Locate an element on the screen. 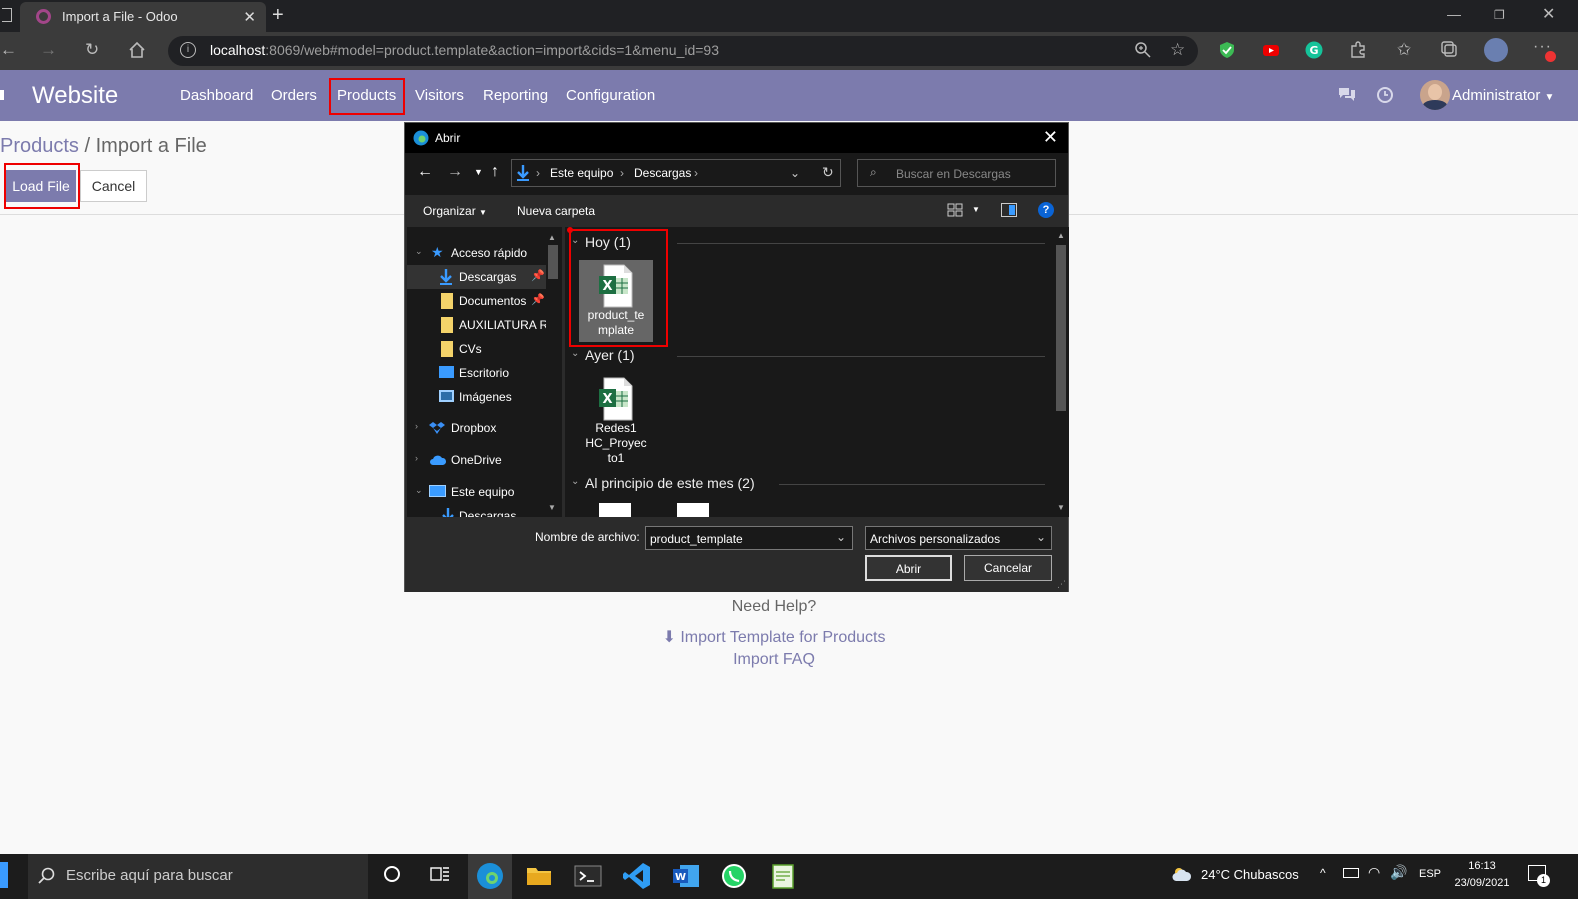 The height and width of the screenshot is (899, 1578). terminal-icon is located at coordinates (588, 876).